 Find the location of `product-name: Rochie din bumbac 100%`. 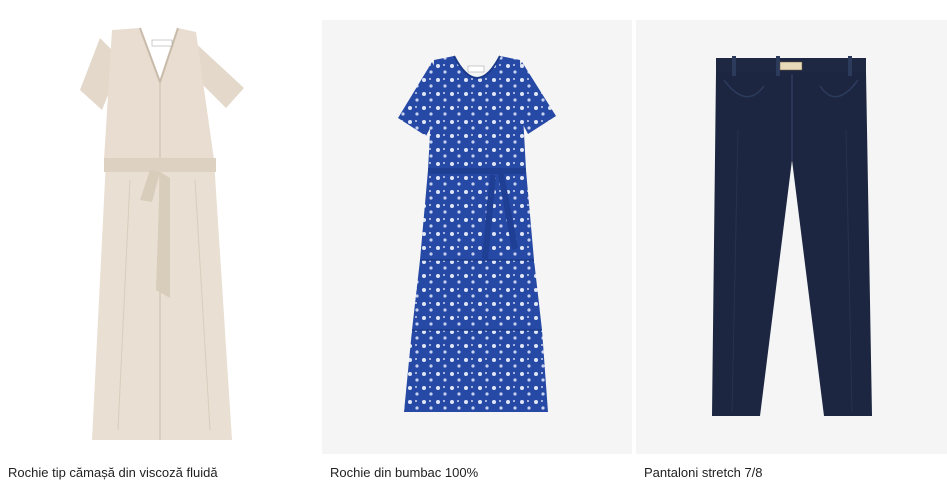

product-name: Rochie din bumbac 100% is located at coordinates (404, 472).